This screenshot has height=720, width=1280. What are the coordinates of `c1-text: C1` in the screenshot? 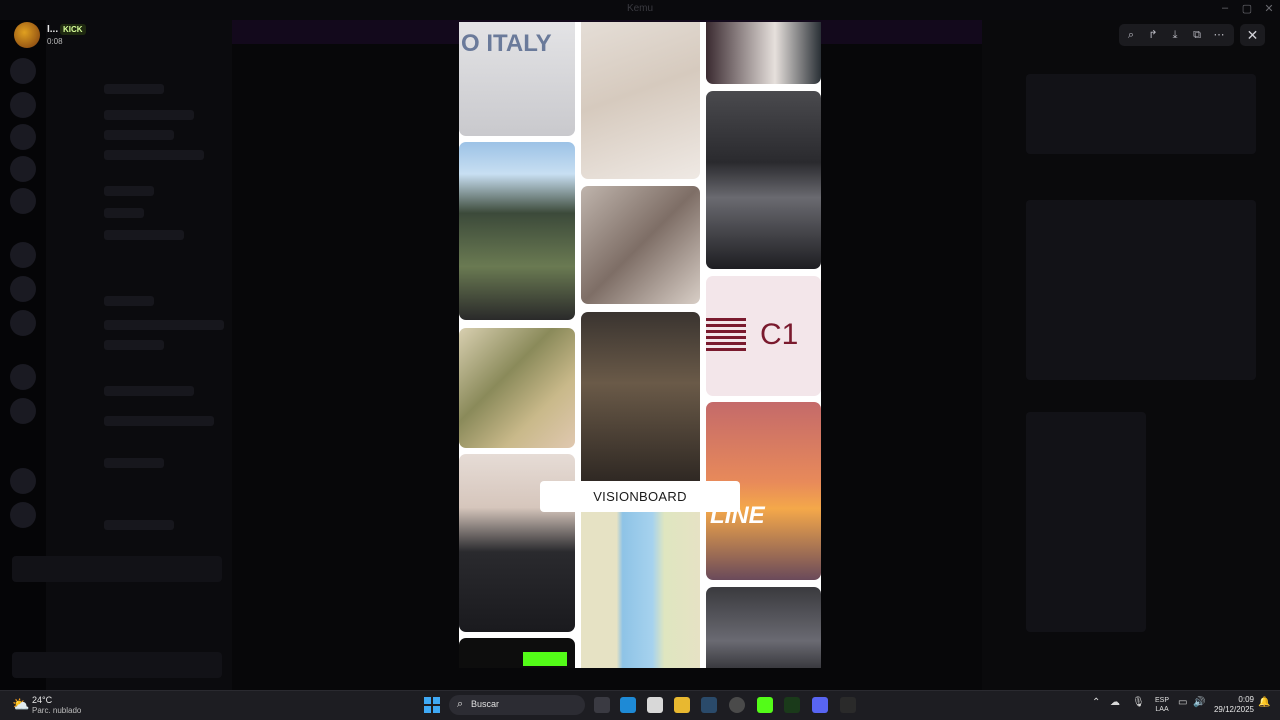 It's located at (779, 334).